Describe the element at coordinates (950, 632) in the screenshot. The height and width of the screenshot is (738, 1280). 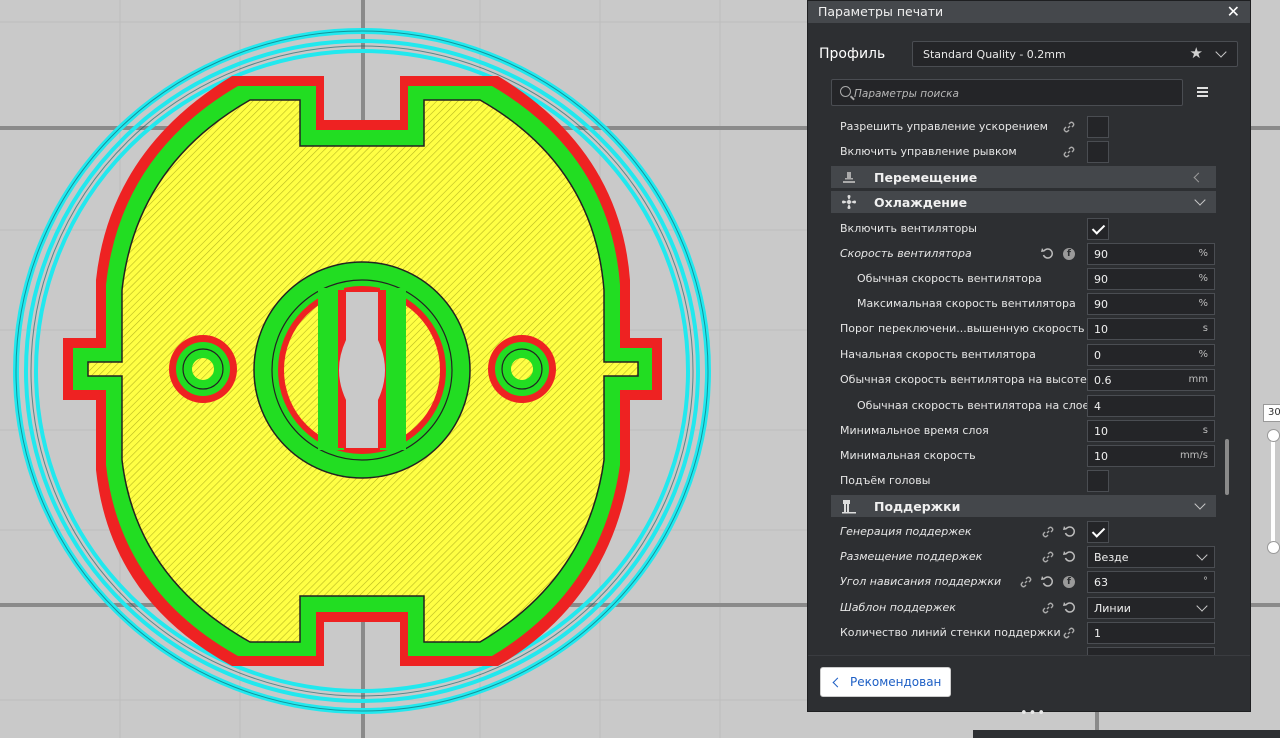
I see `setting-label: Количество линий стенки поддержки` at that location.